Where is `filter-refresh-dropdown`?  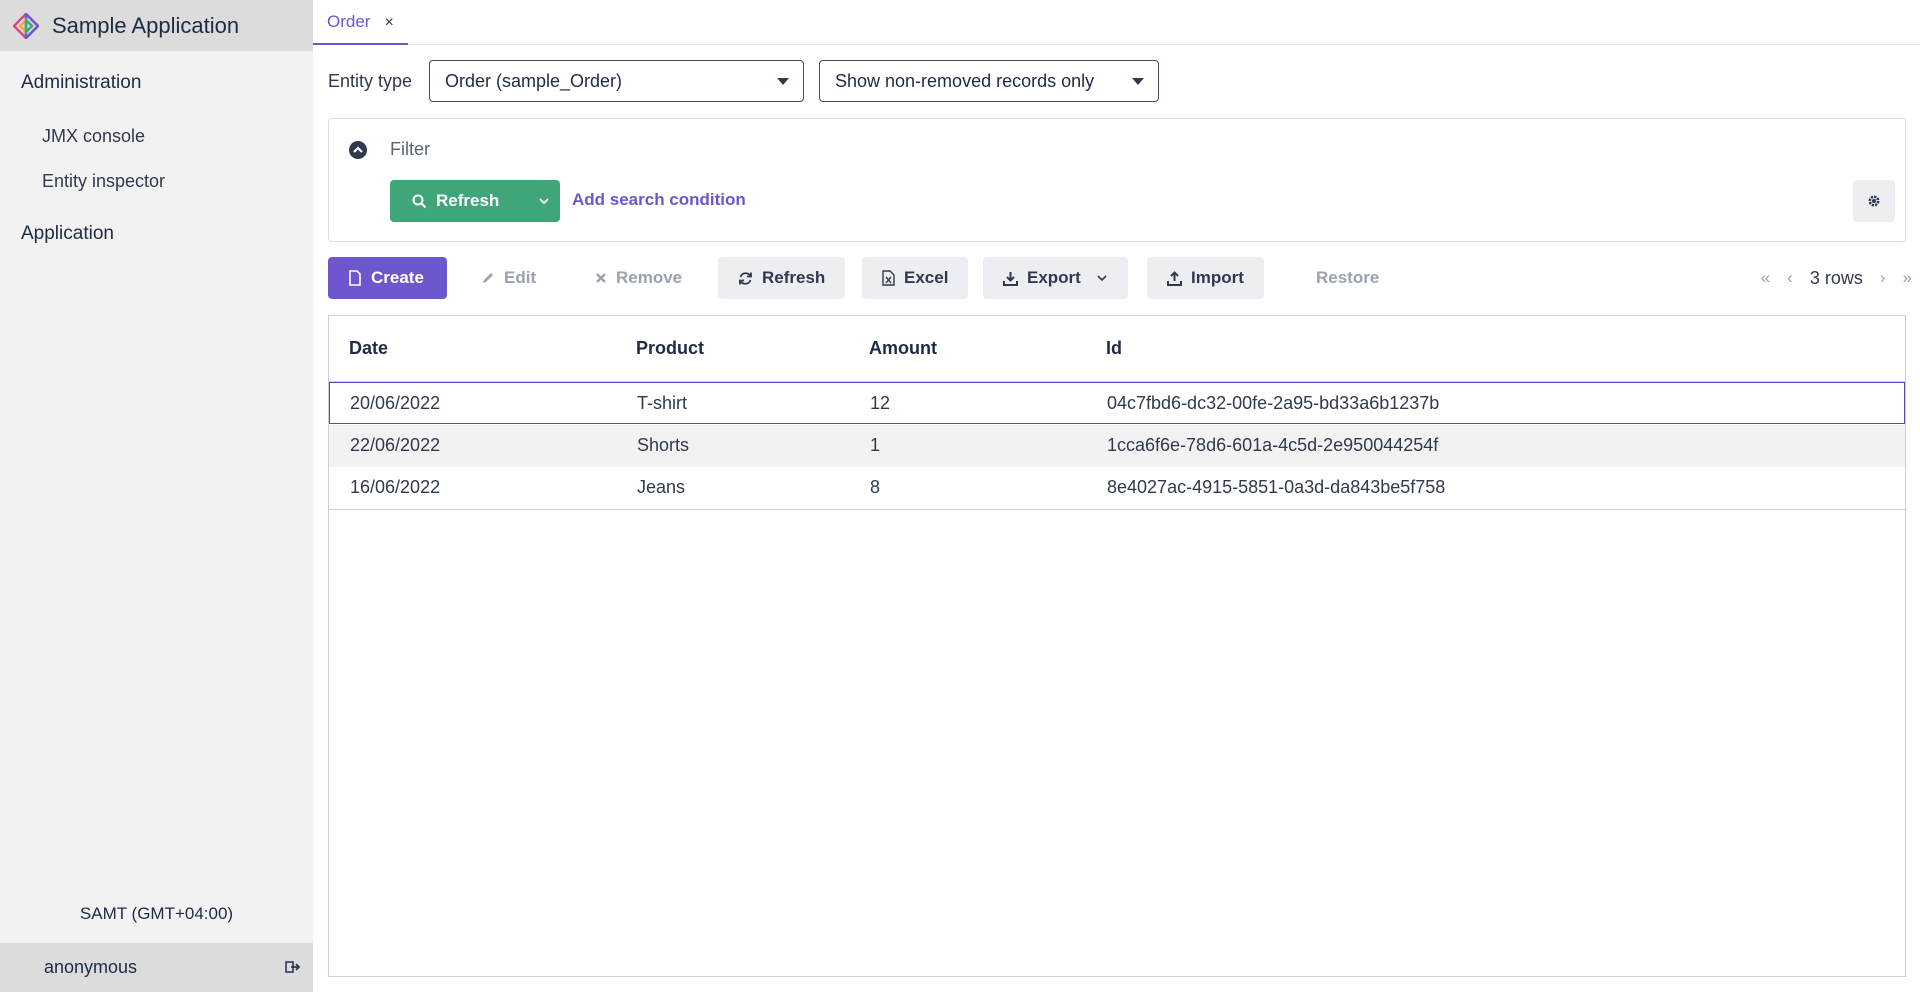
filter-refresh-dropdown is located at coordinates (544, 201).